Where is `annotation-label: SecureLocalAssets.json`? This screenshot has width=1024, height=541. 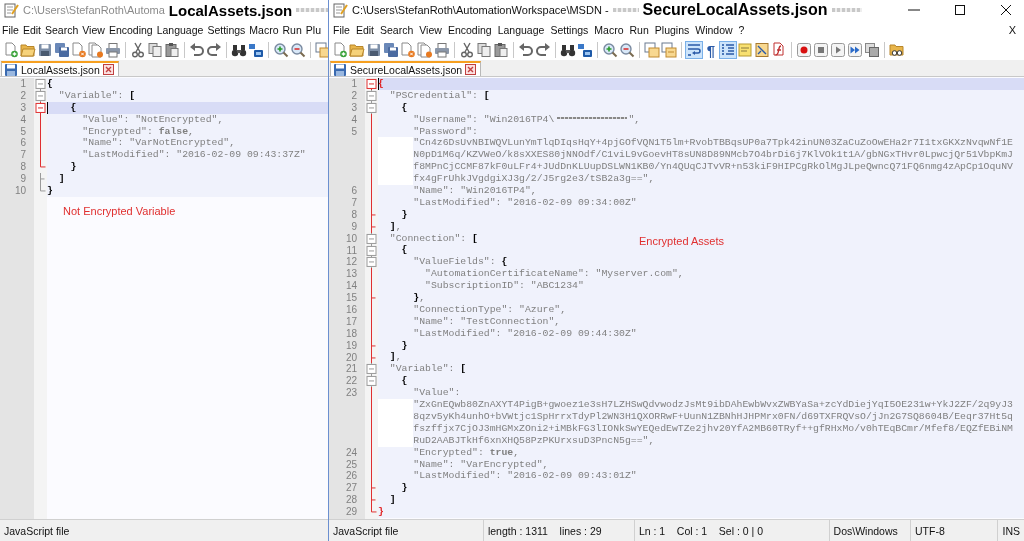
annotation-label: SecureLocalAssets.json is located at coordinates (735, 10).